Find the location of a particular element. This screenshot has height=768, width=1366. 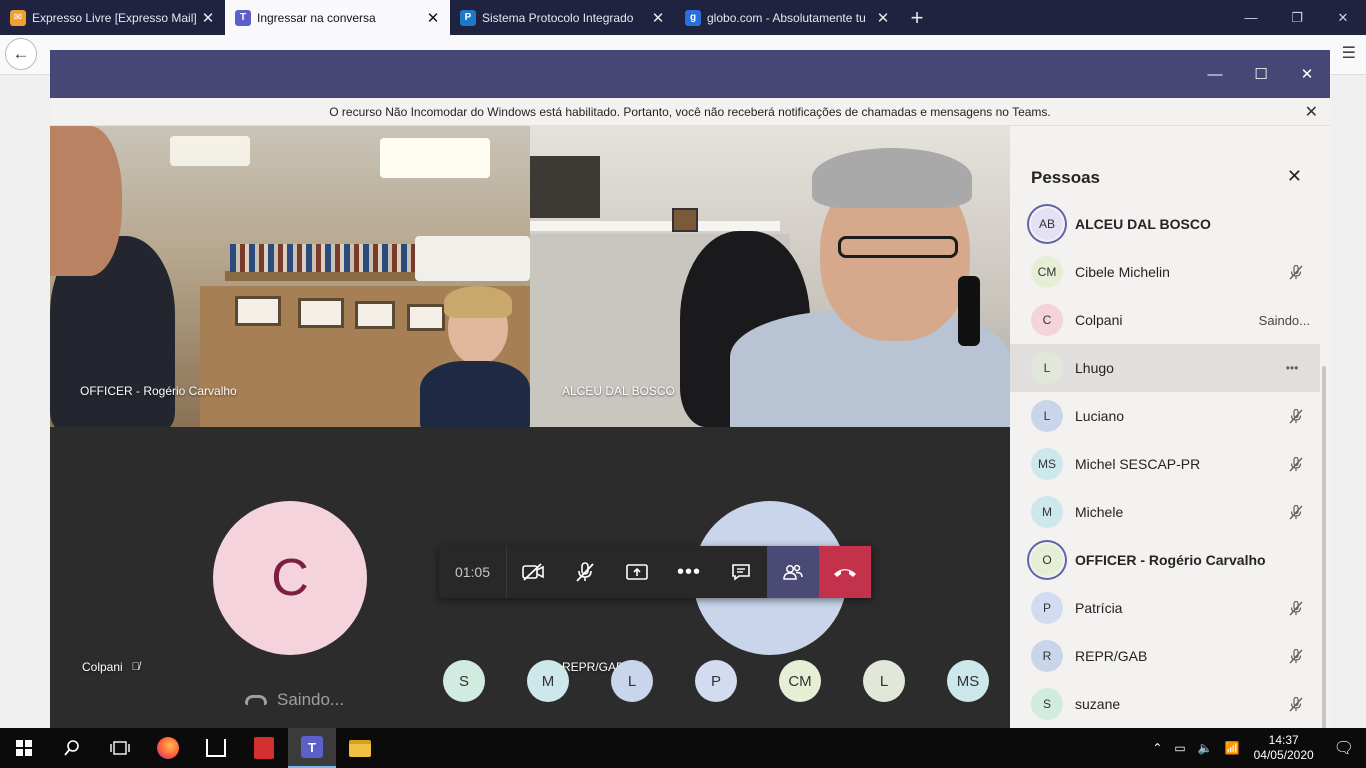

participant-name: ALCEU DAL BOSCO is located at coordinates (1143, 224).